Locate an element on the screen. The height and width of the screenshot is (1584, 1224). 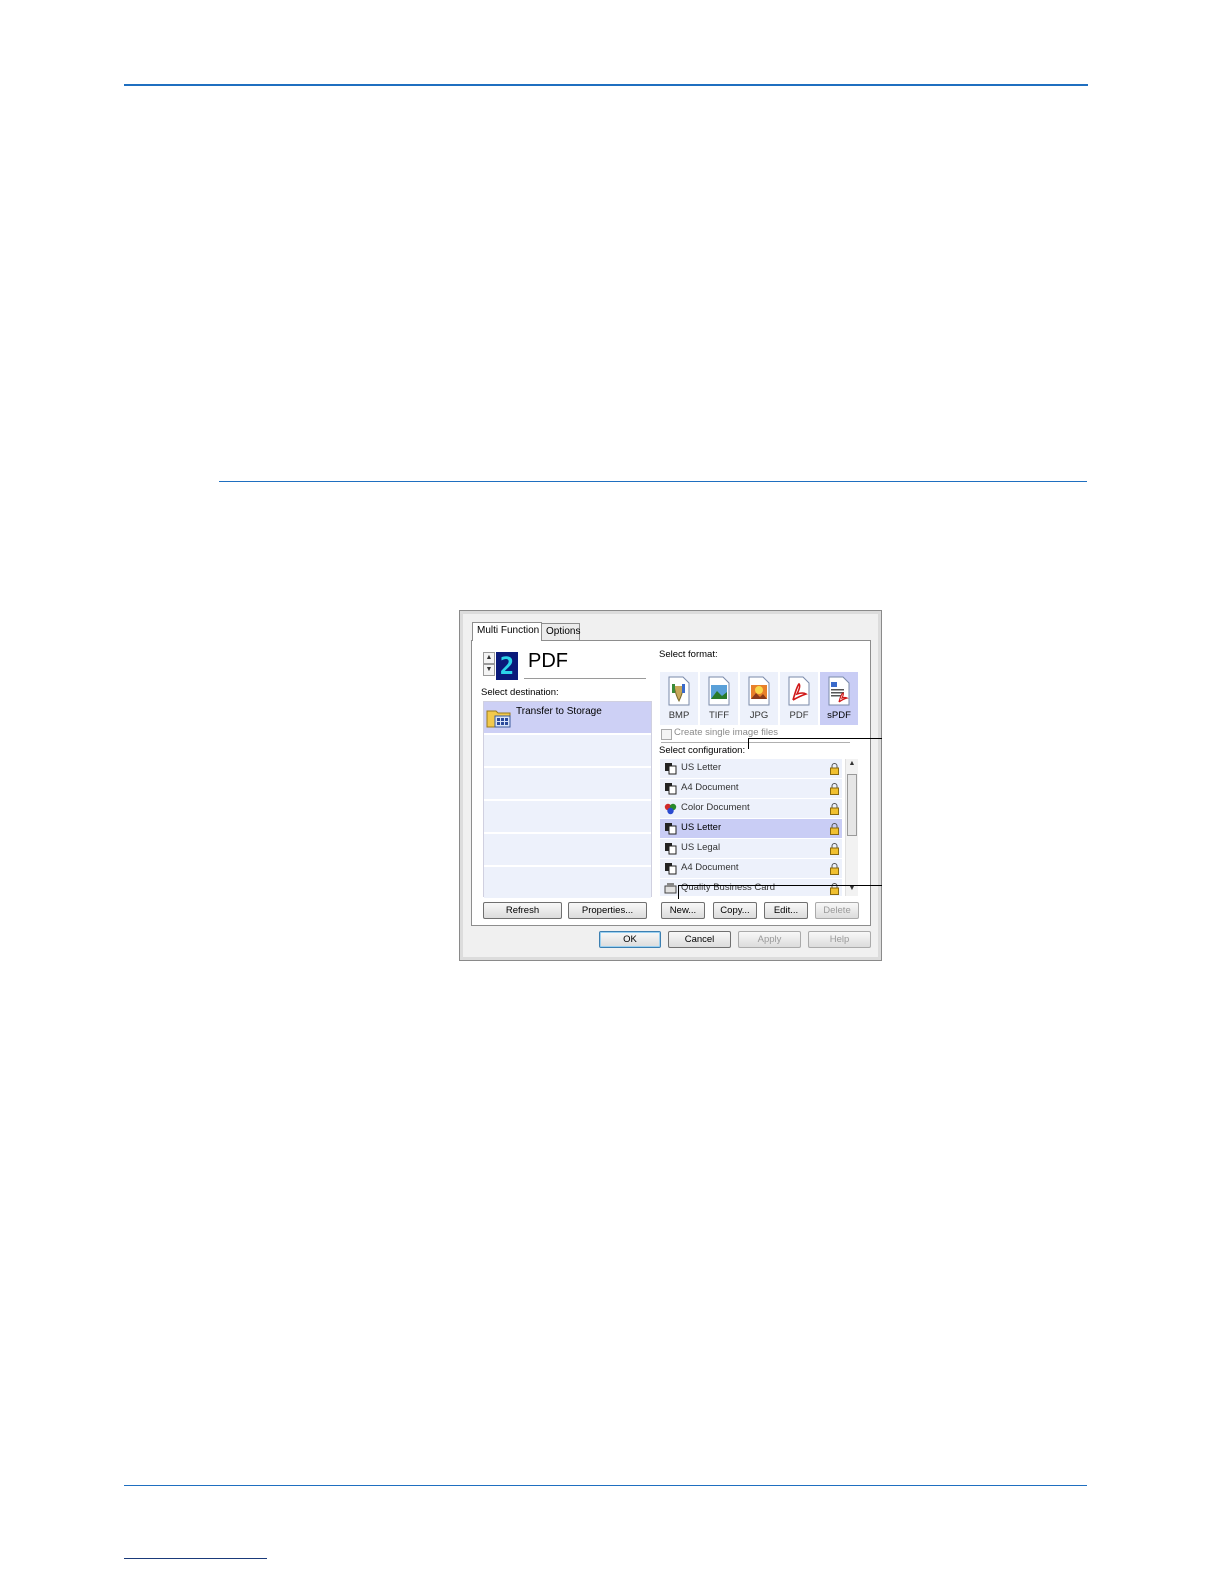
format-picker: BMP TIFF JPG PDF sPDF is located at coordinates (760, 698).